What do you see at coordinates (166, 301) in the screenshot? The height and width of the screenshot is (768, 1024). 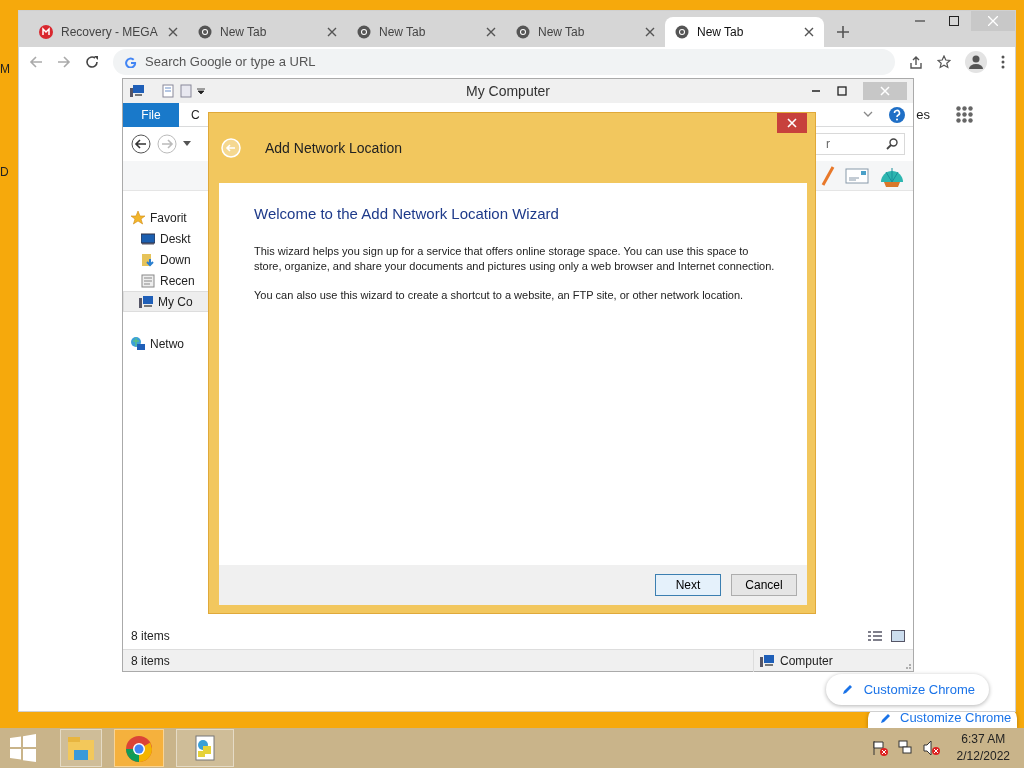 I see `nav-item: My Co` at bounding box center [166, 301].